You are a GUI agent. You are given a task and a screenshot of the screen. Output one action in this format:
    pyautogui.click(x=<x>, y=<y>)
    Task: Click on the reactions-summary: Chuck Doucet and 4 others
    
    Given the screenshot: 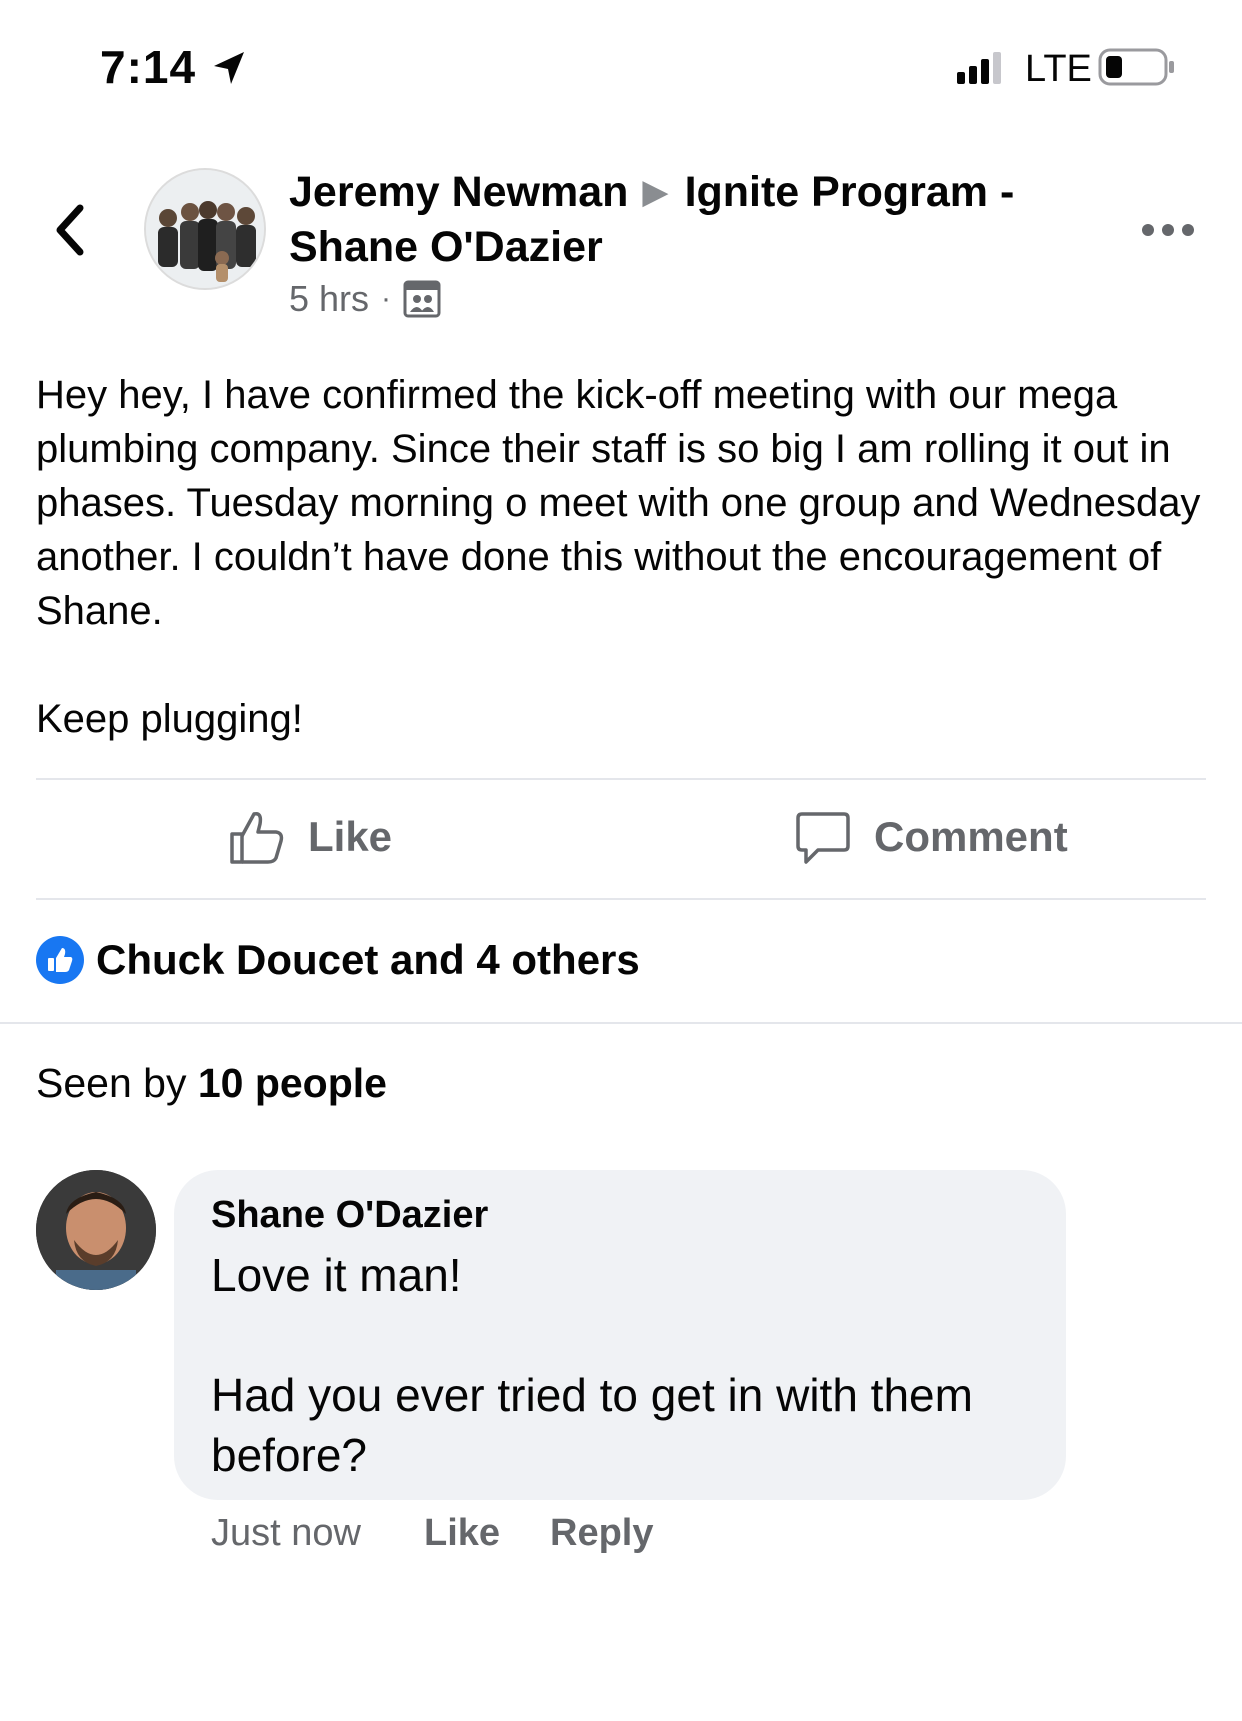 What is the action you would take?
    pyautogui.click(x=338, y=960)
    